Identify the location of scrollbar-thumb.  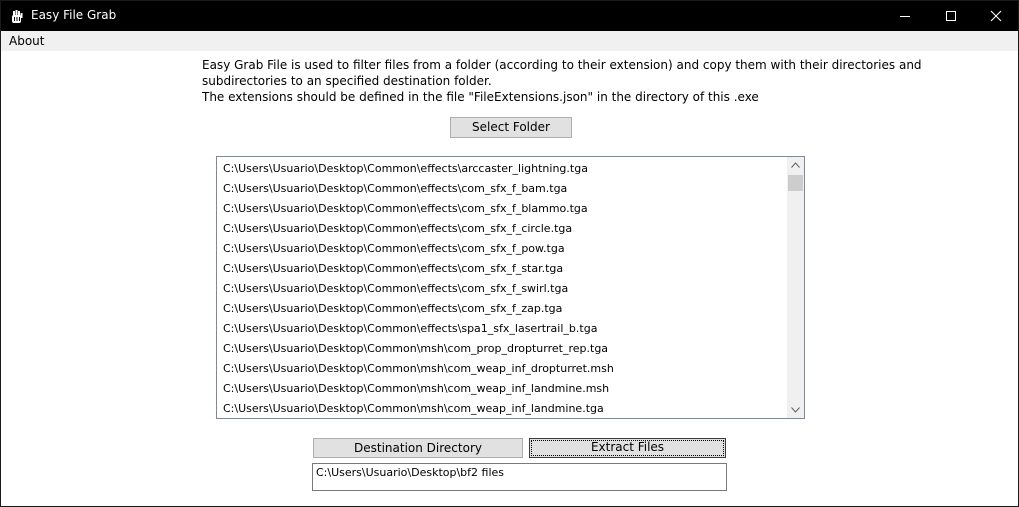
(795, 183).